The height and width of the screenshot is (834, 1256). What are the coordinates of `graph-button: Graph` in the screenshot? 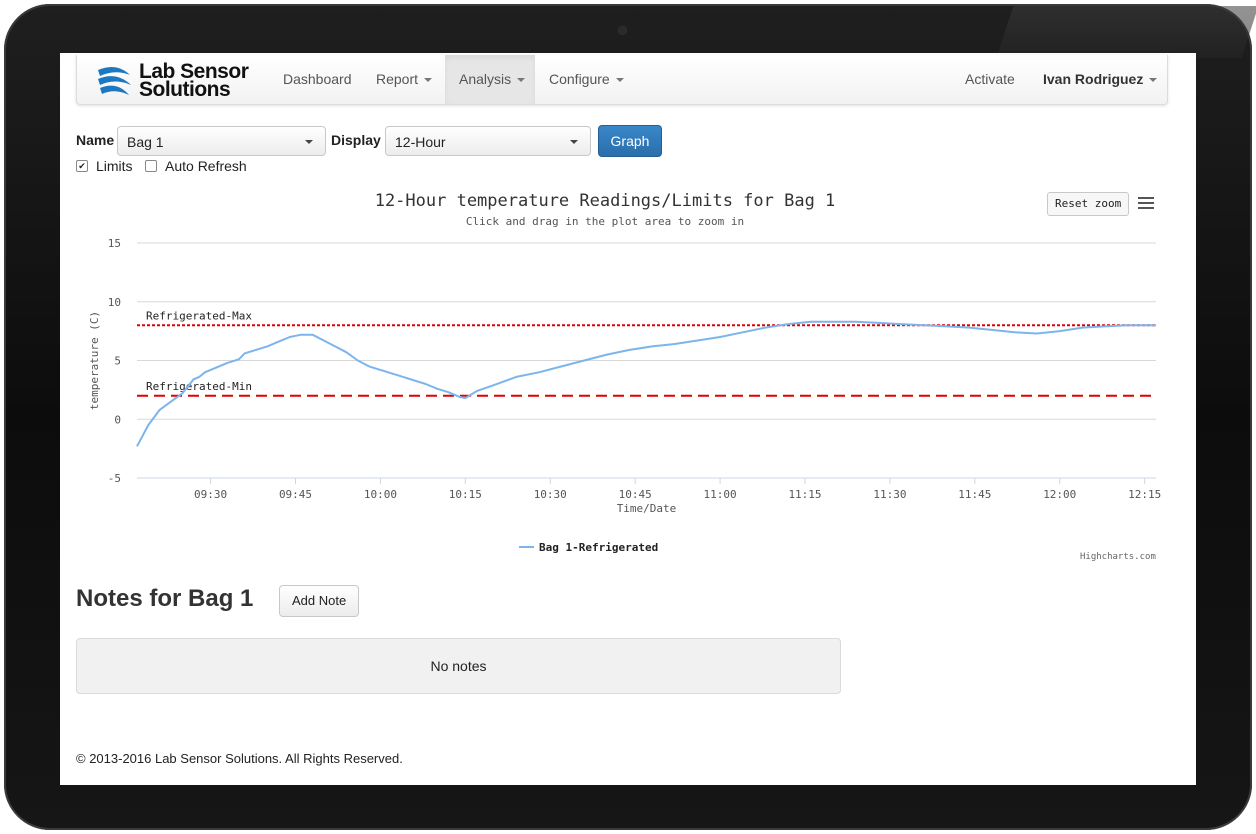 It's located at (630, 141).